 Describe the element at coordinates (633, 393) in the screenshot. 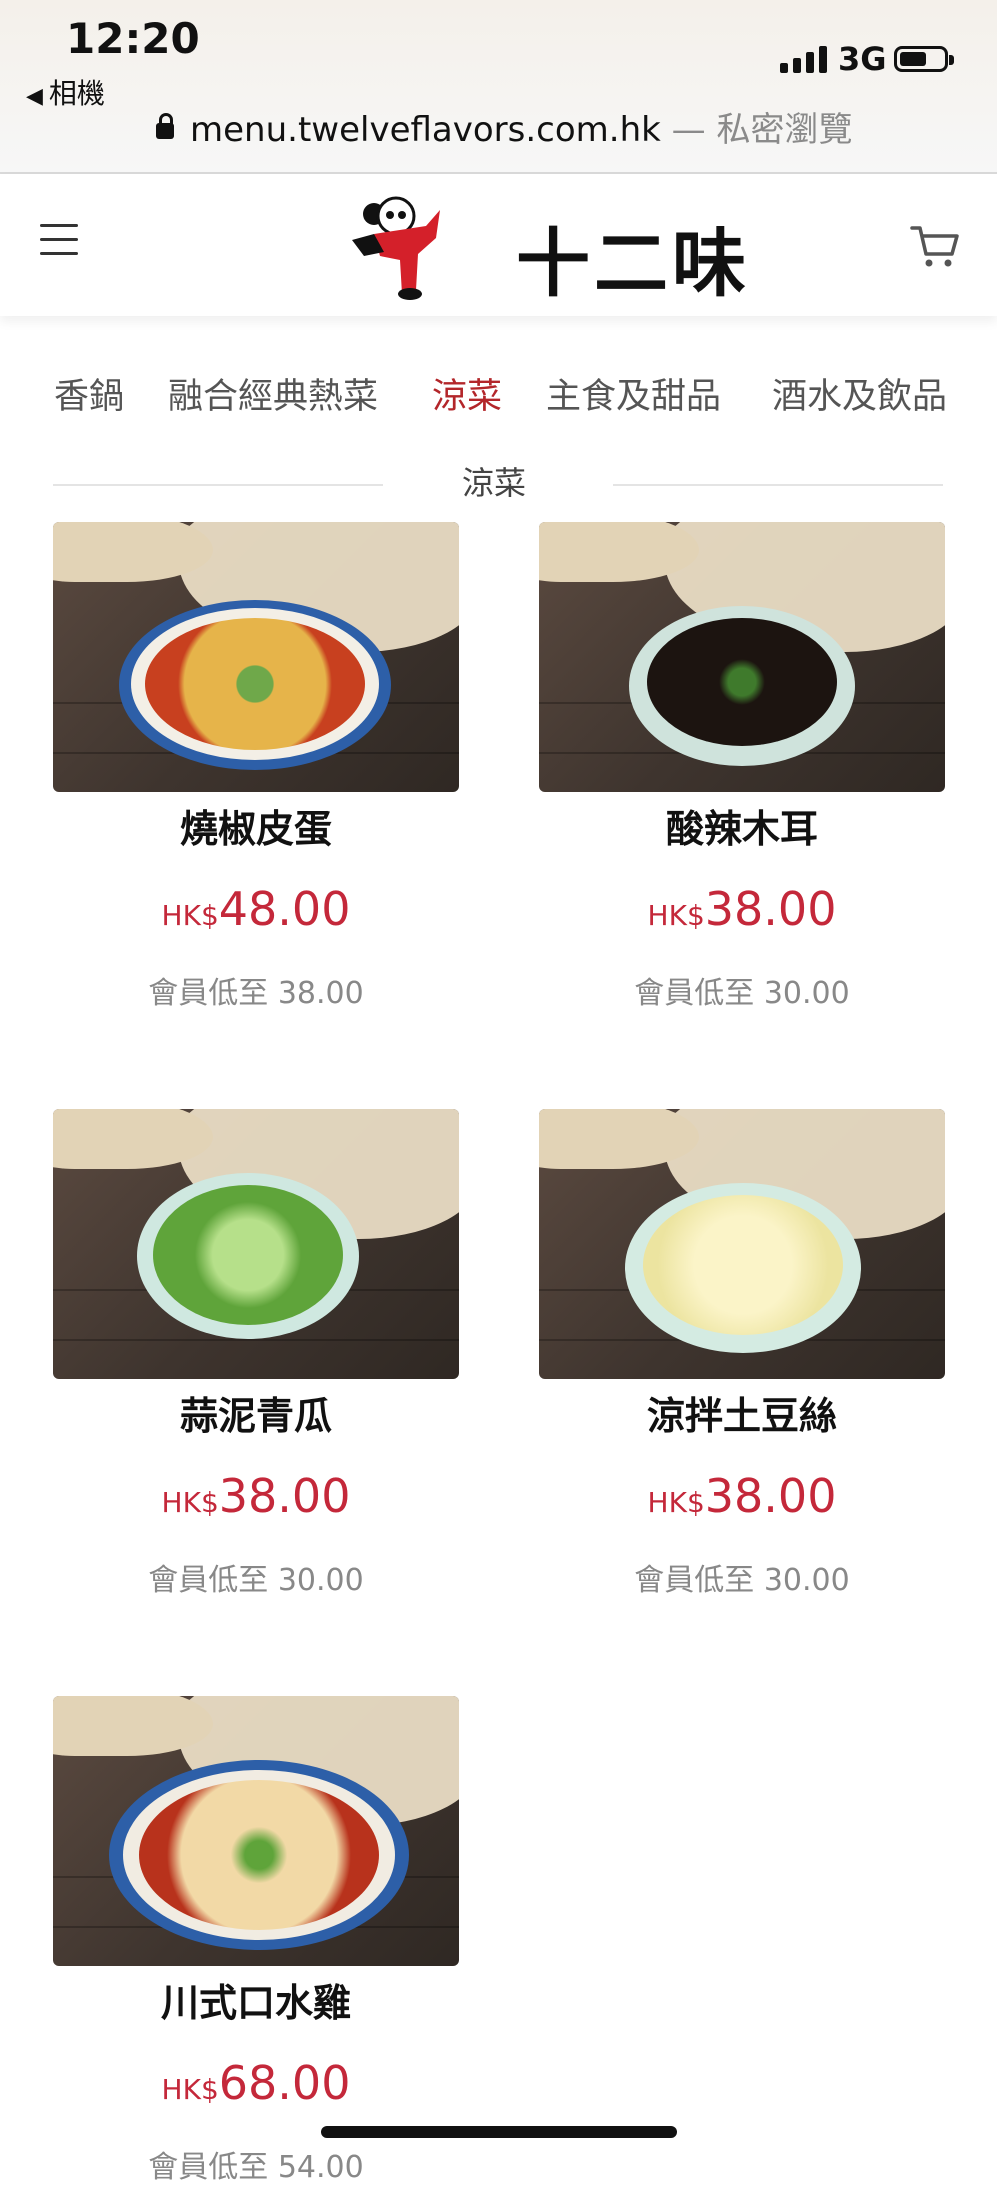

I see `tab-mains-desserts: 主食及甜品` at that location.